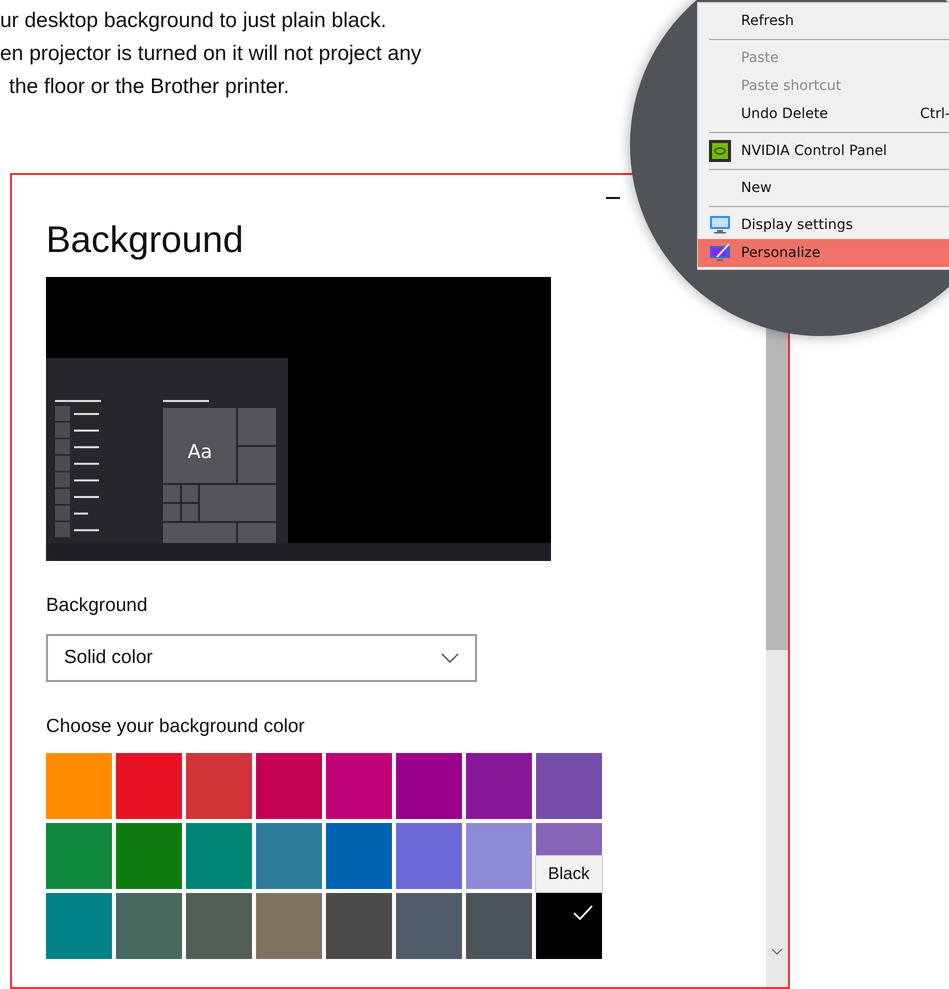 The width and height of the screenshot is (949, 989). What do you see at coordinates (97, 606) in the screenshot?
I see `field-label: Background` at bounding box center [97, 606].